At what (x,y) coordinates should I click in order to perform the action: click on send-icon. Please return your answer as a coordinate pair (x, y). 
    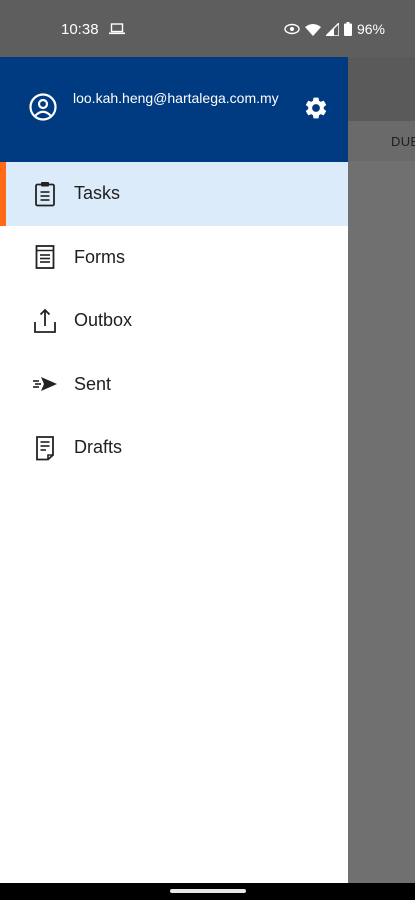
    Looking at the image, I should click on (45, 384).